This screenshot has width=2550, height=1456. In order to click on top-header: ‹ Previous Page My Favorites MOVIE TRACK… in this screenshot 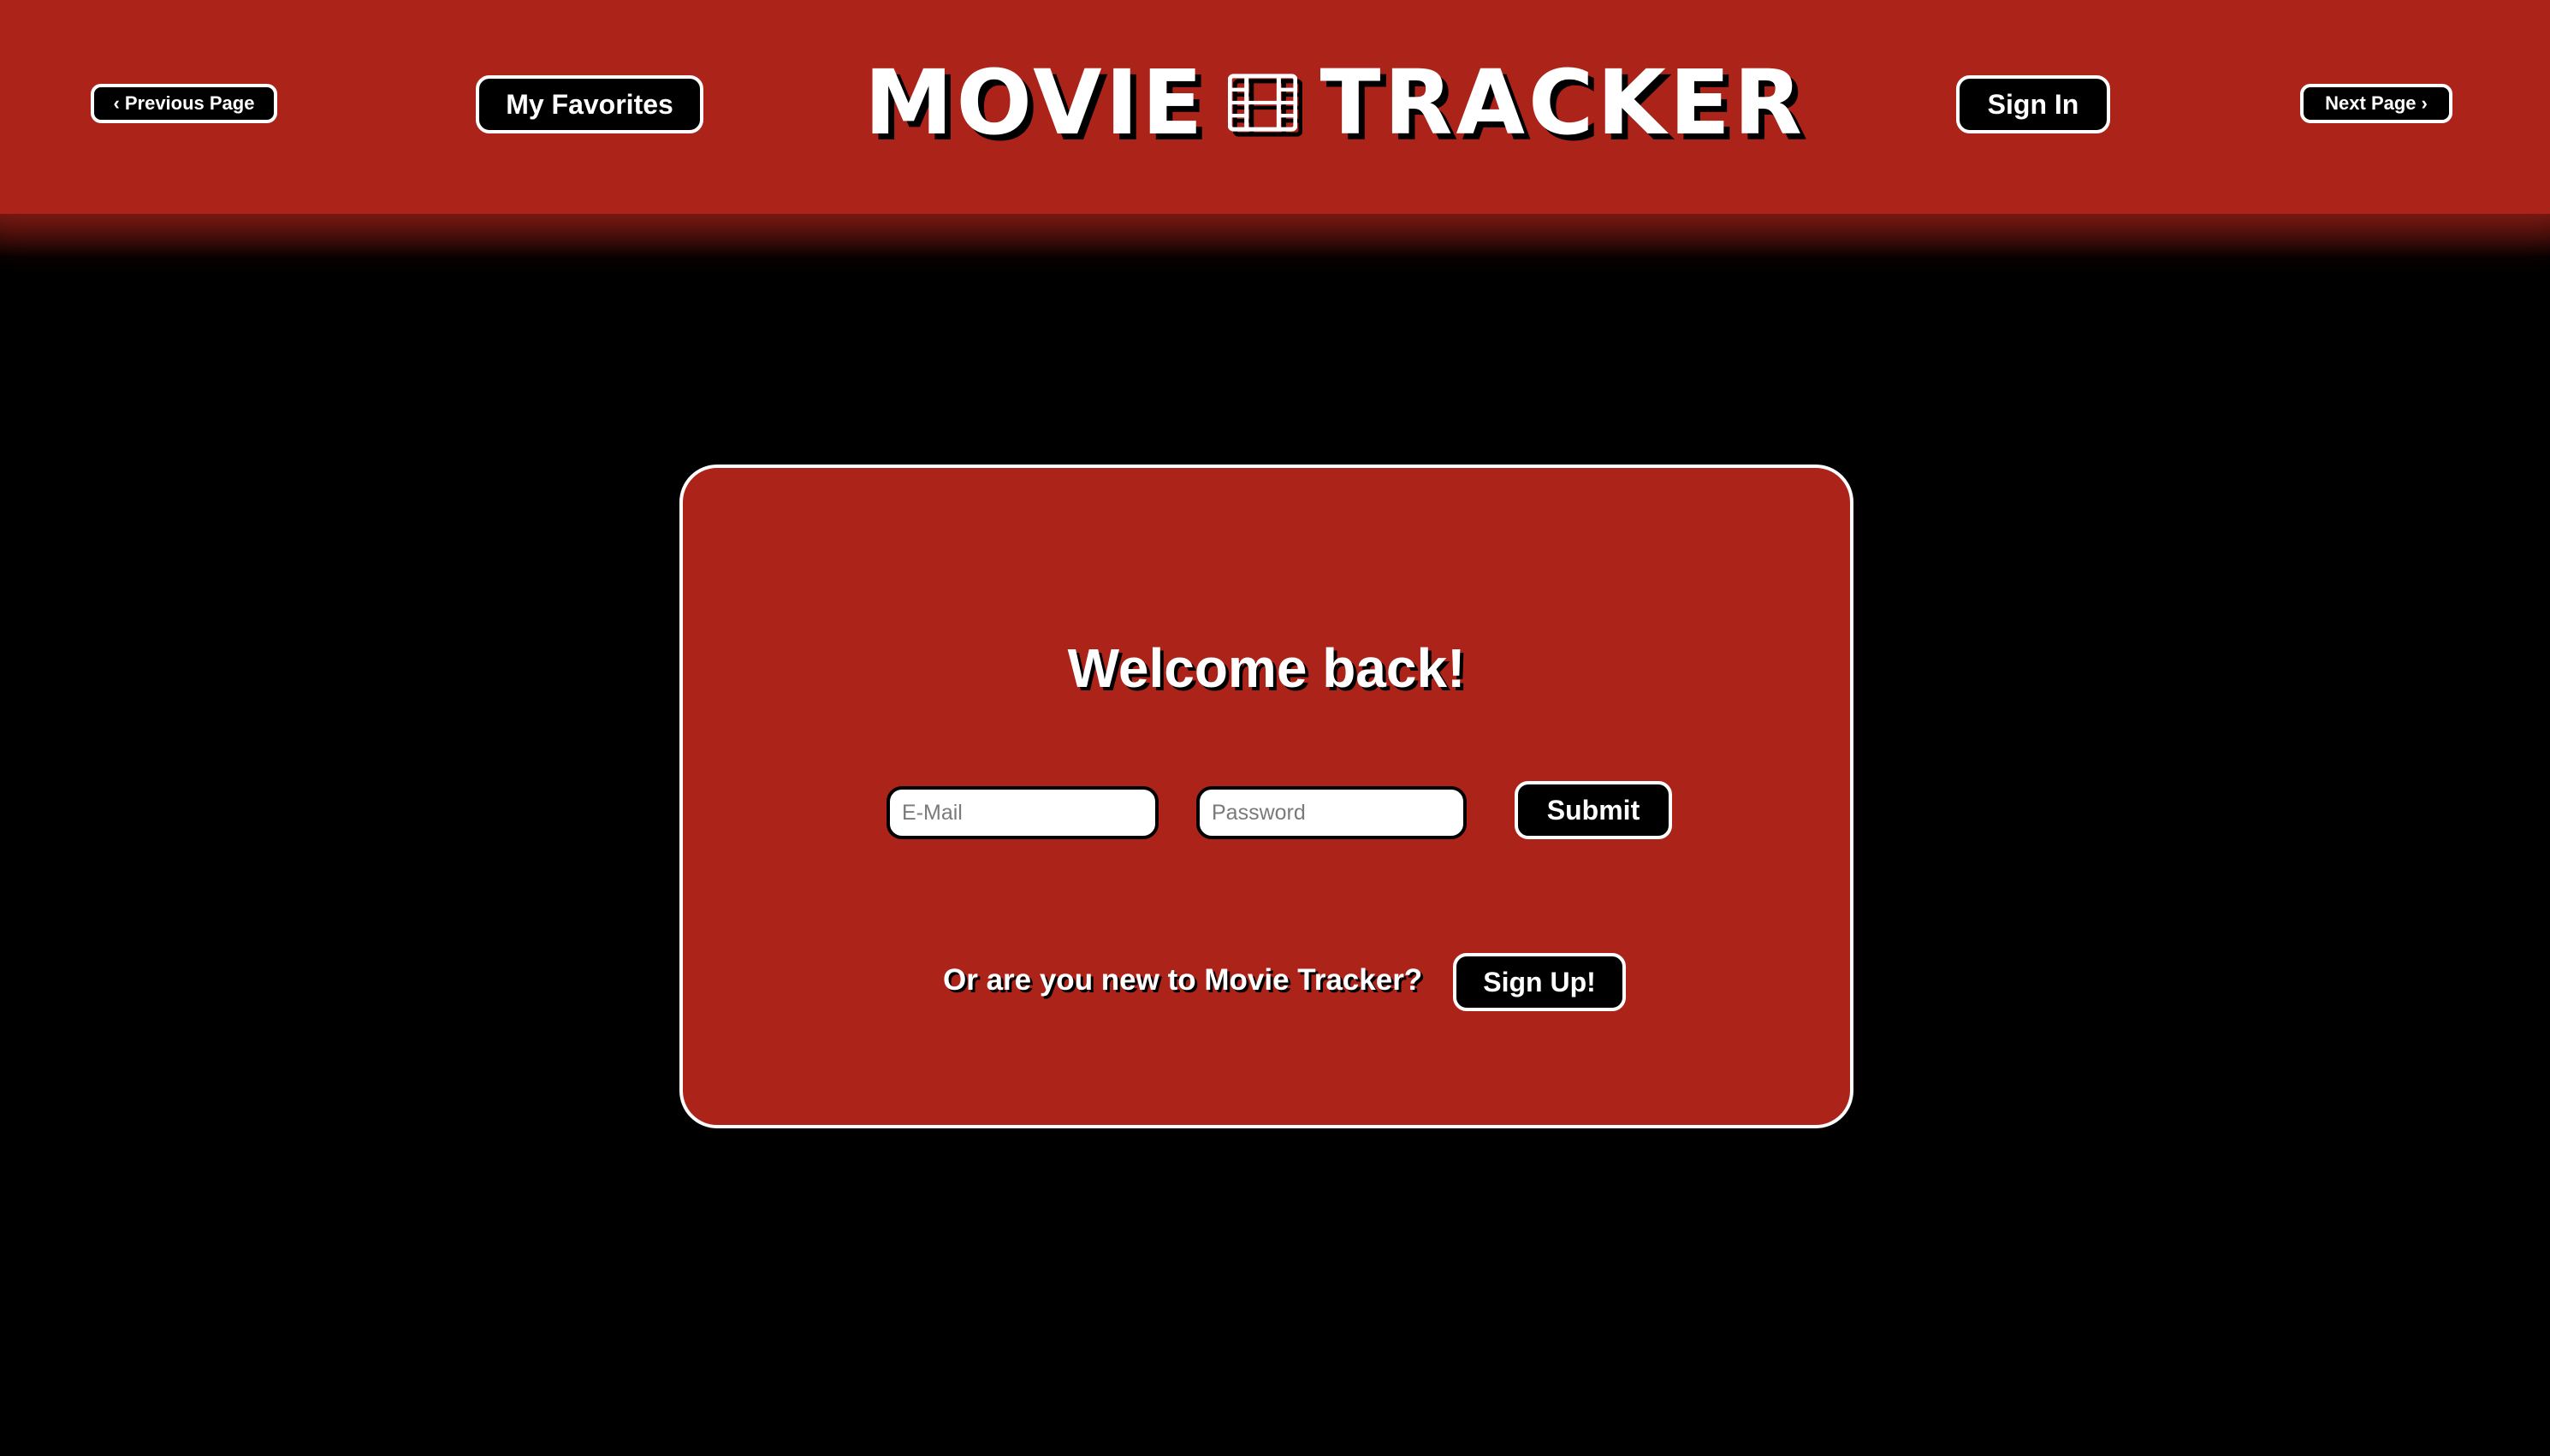, I will do `click(1275, 107)`.